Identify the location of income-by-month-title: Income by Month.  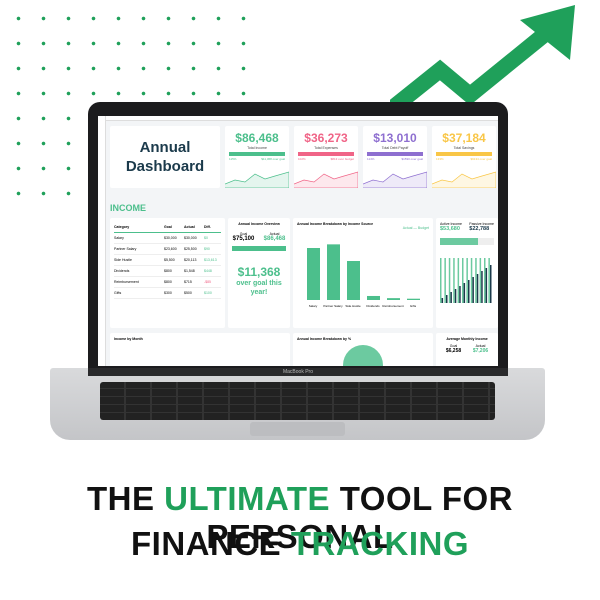
(128, 339).